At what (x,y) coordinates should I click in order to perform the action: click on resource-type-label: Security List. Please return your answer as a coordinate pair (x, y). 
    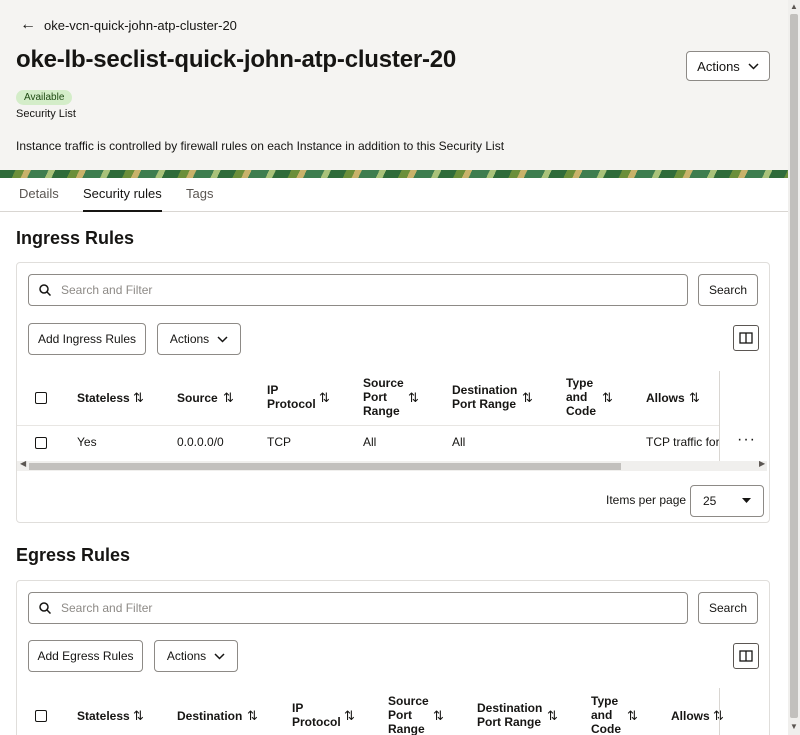
    Looking at the image, I should click on (46, 114).